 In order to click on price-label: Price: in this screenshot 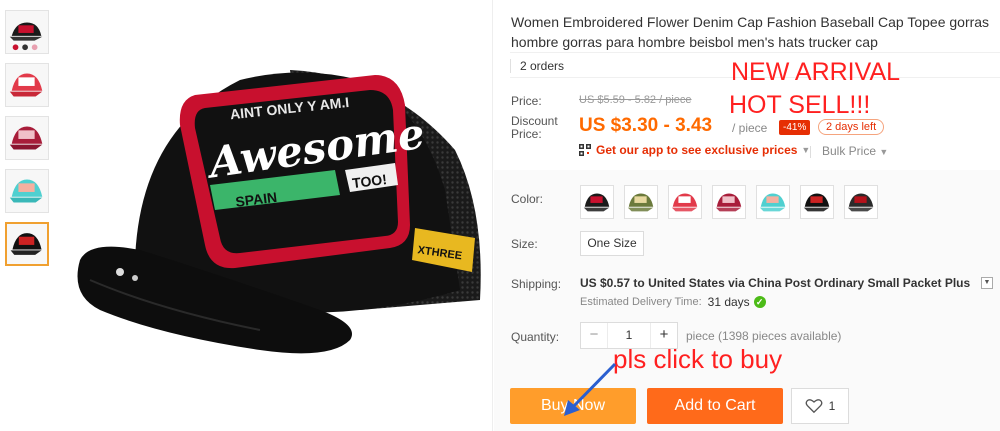, I will do `click(526, 101)`.